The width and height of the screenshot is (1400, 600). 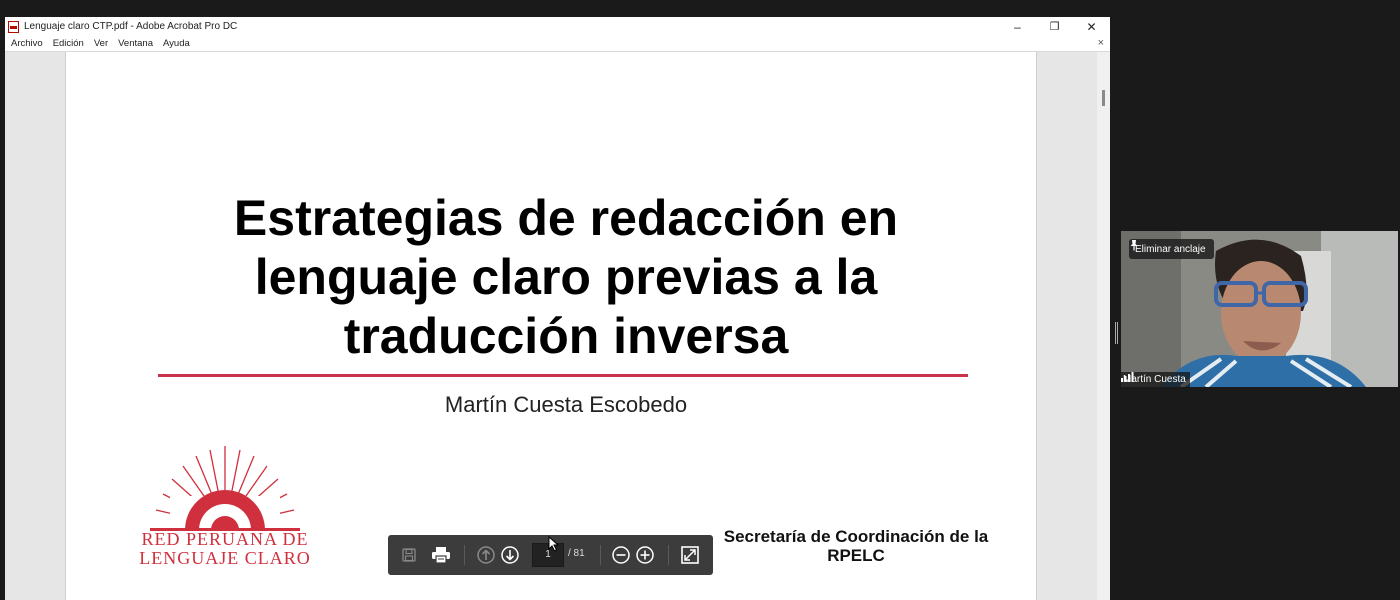 I want to click on menu-ver: Ver, so click(x=101, y=43).